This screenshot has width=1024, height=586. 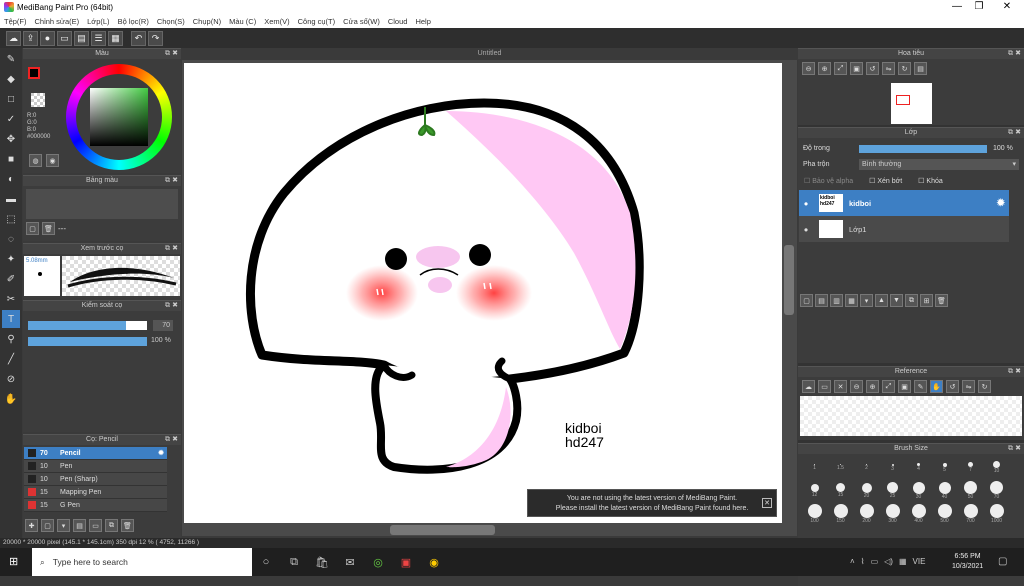 What do you see at coordinates (317, 21) in the screenshot?
I see `menu-tools: Công cụ(T)` at bounding box center [317, 21].